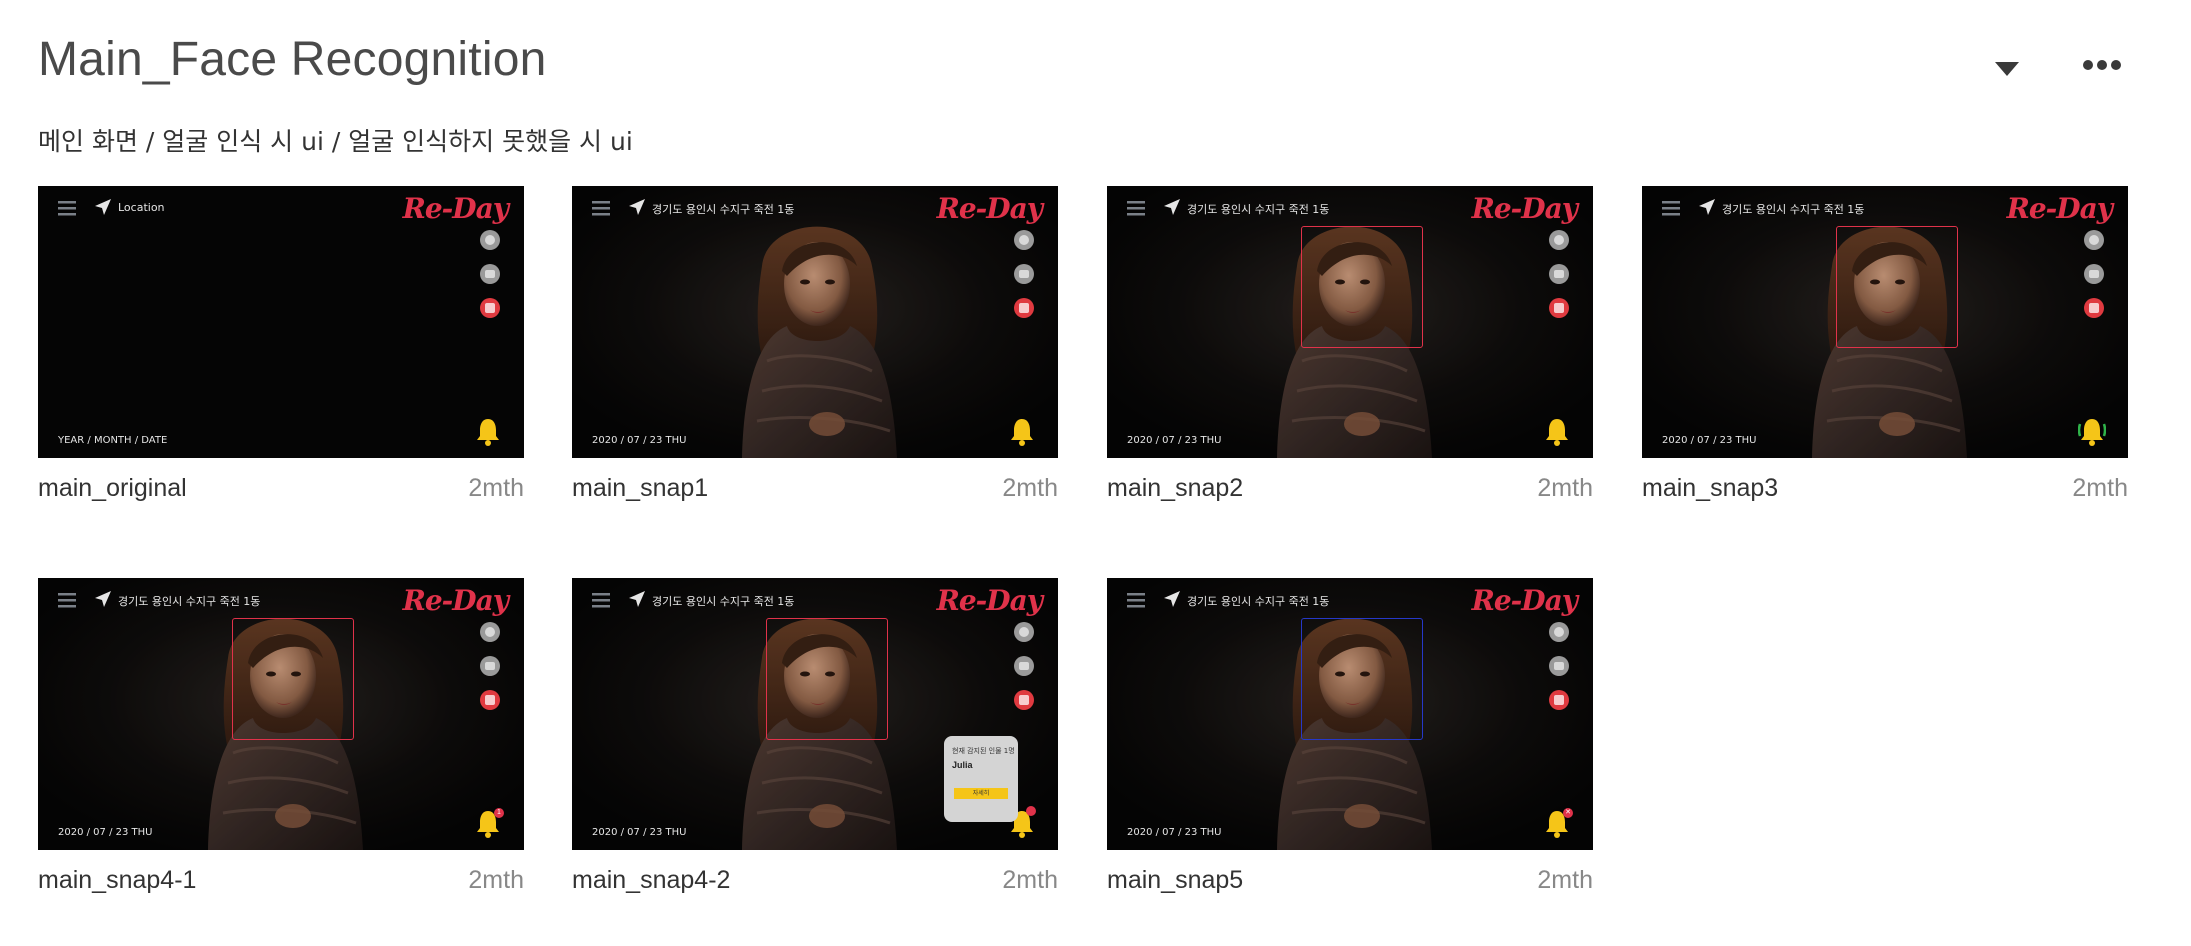  Describe the element at coordinates (141, 207) in the screenshot. I see `location-label: Location` at that location.